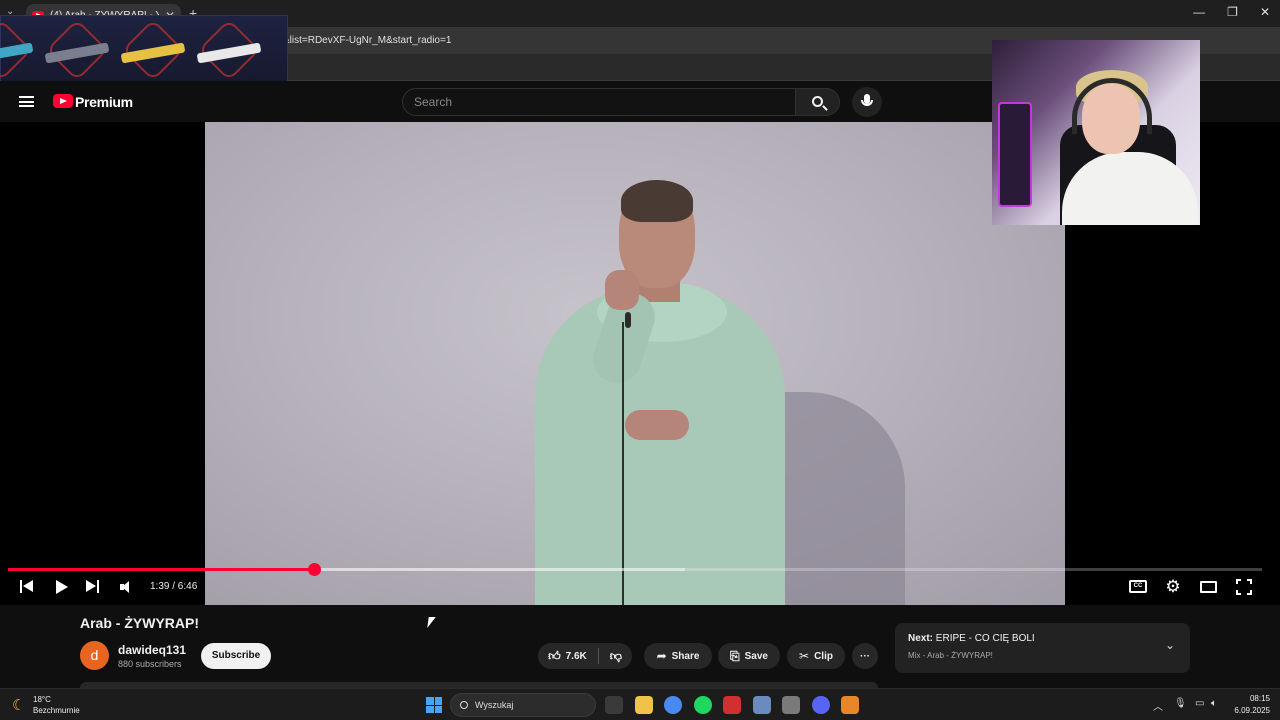 The image size is (1280, 720). I want to click on previous-icon, so click(27, 587).